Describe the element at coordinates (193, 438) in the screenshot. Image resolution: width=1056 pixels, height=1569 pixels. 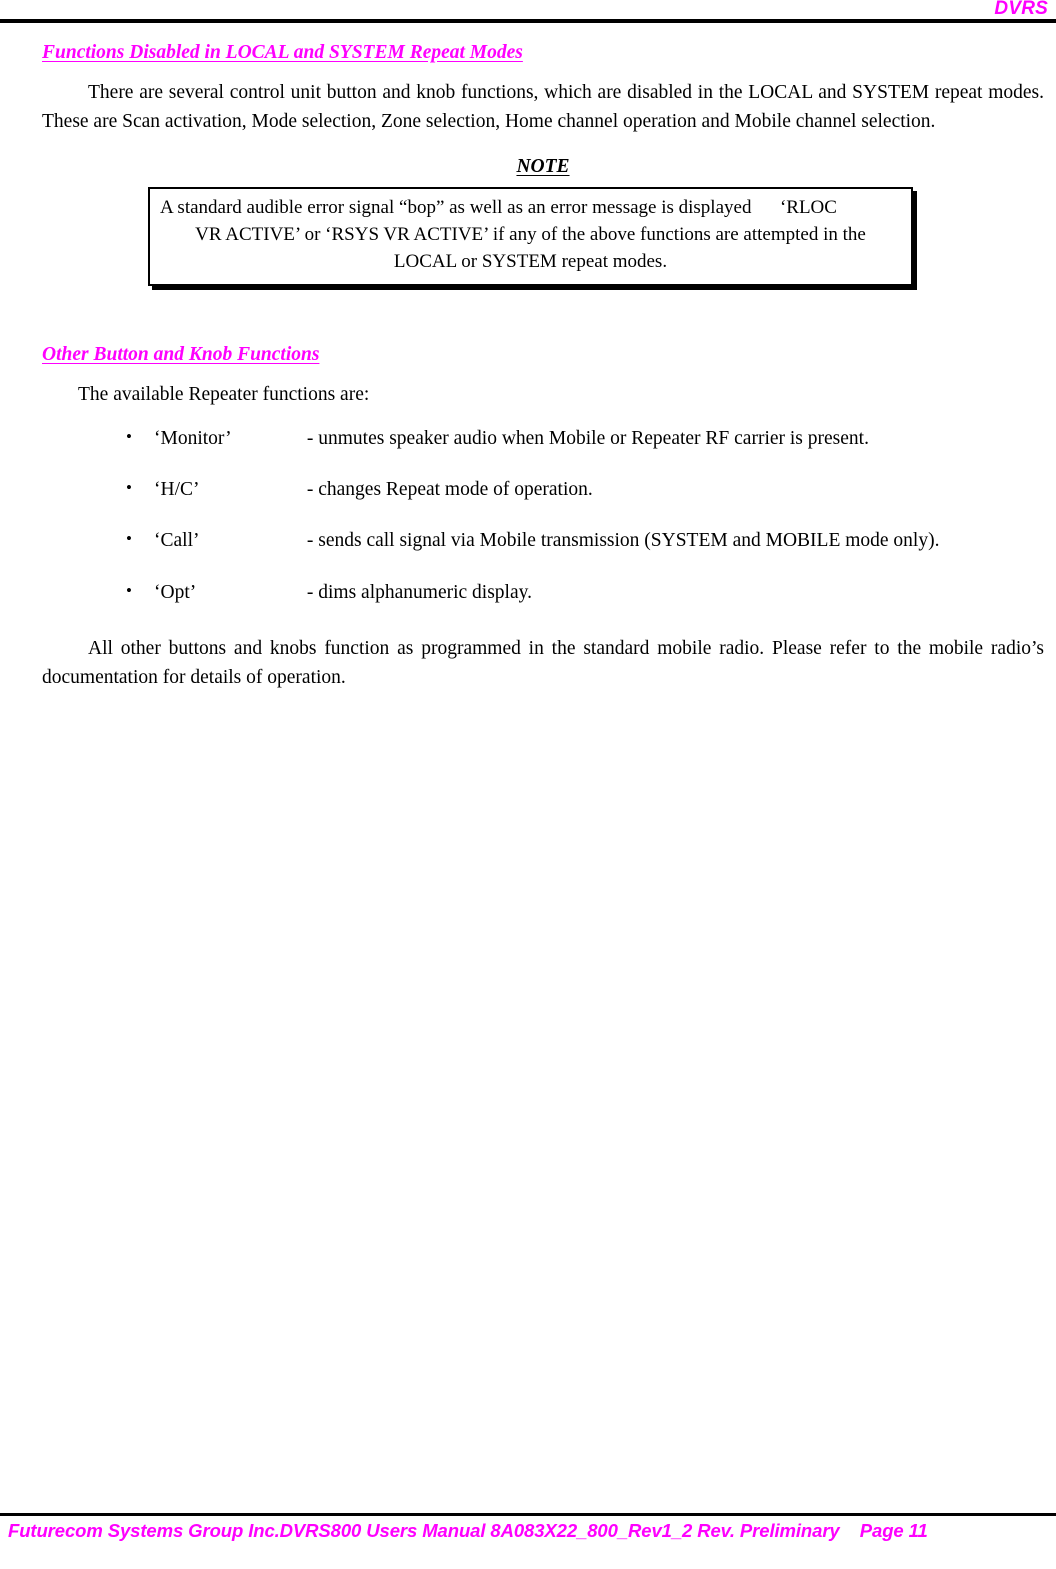
I see `list-item-name: ‘Monitor’` at that location.